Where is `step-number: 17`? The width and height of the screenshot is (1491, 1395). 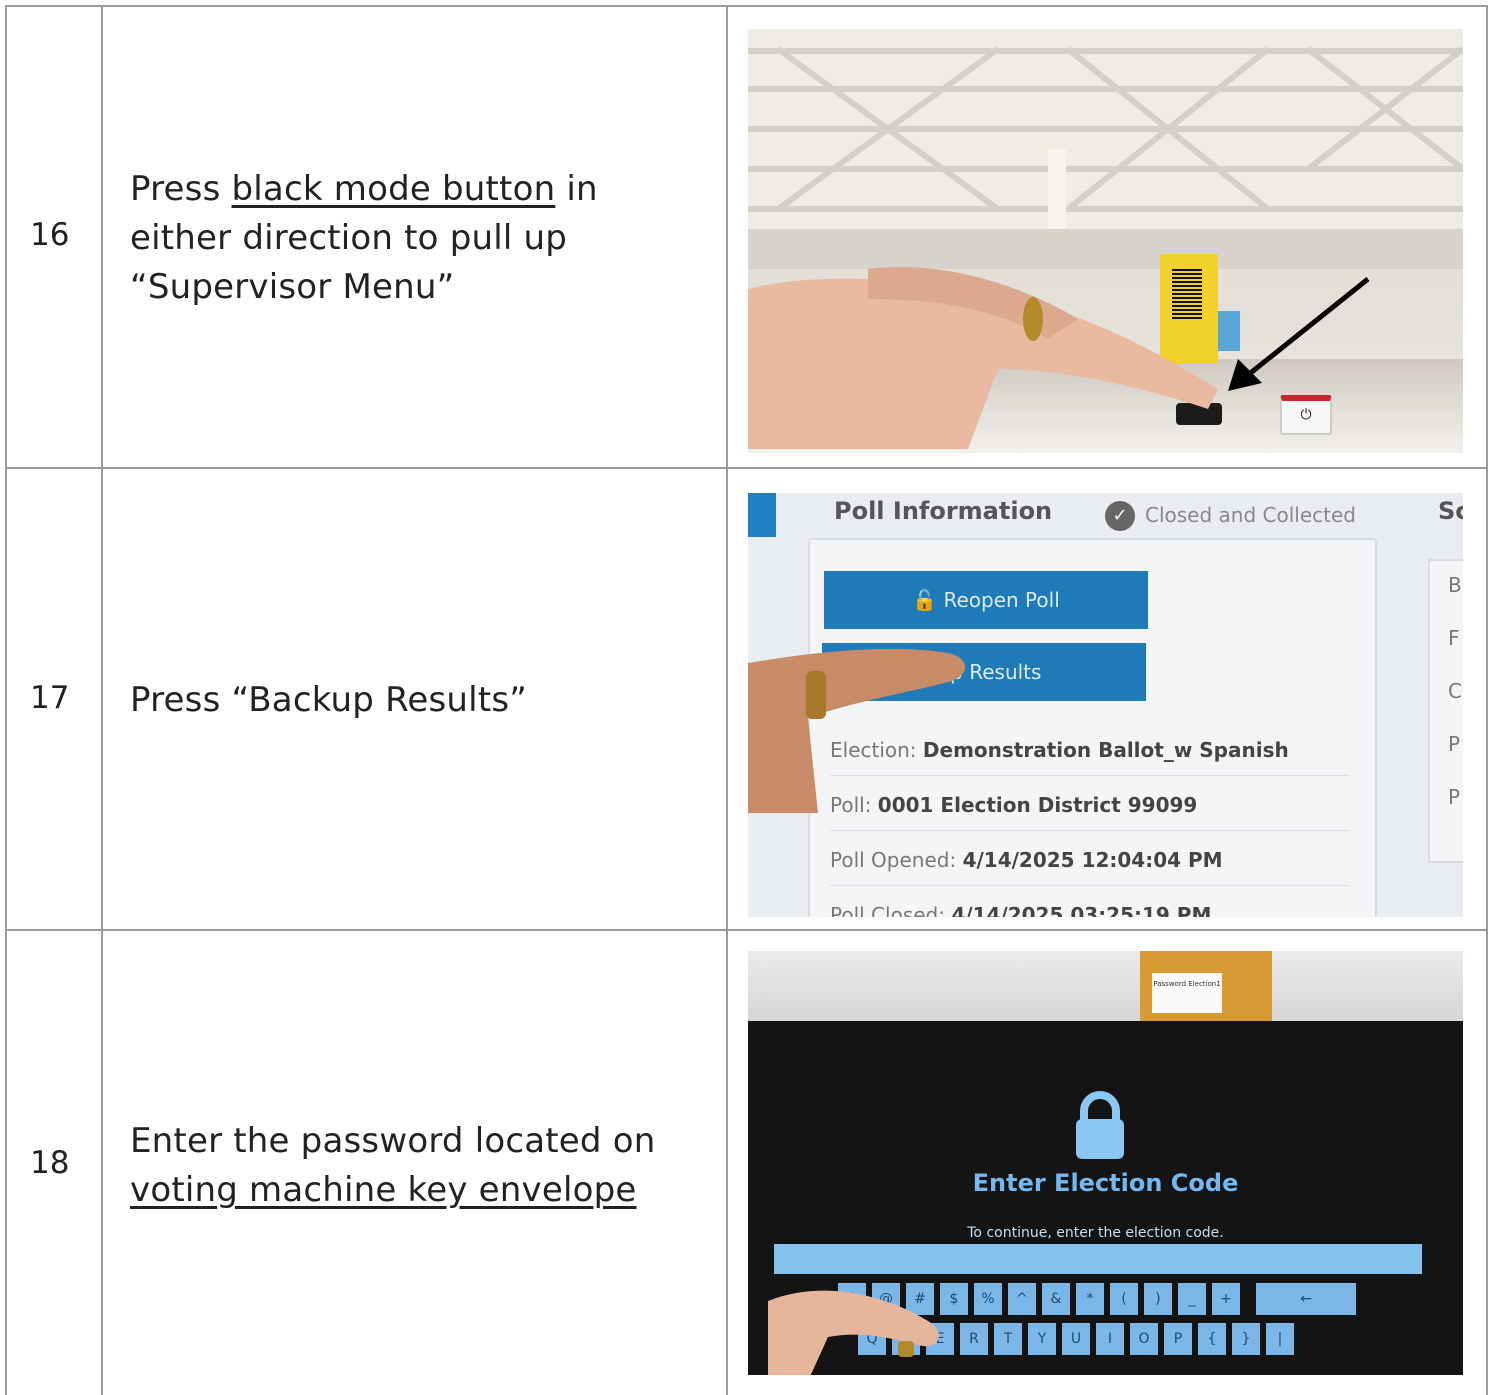
step-number: 17 is located at coordinates (50, 698).